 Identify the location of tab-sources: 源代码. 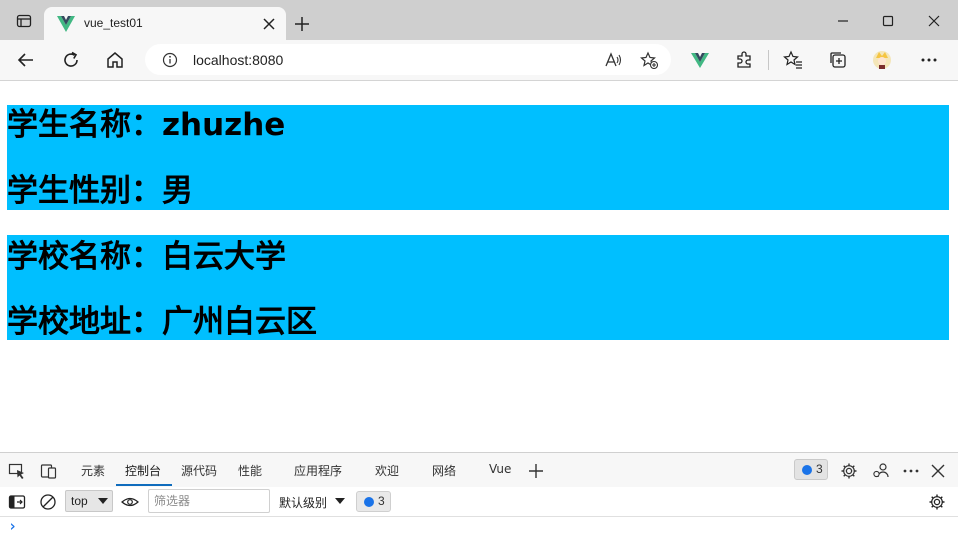
(199, 470).